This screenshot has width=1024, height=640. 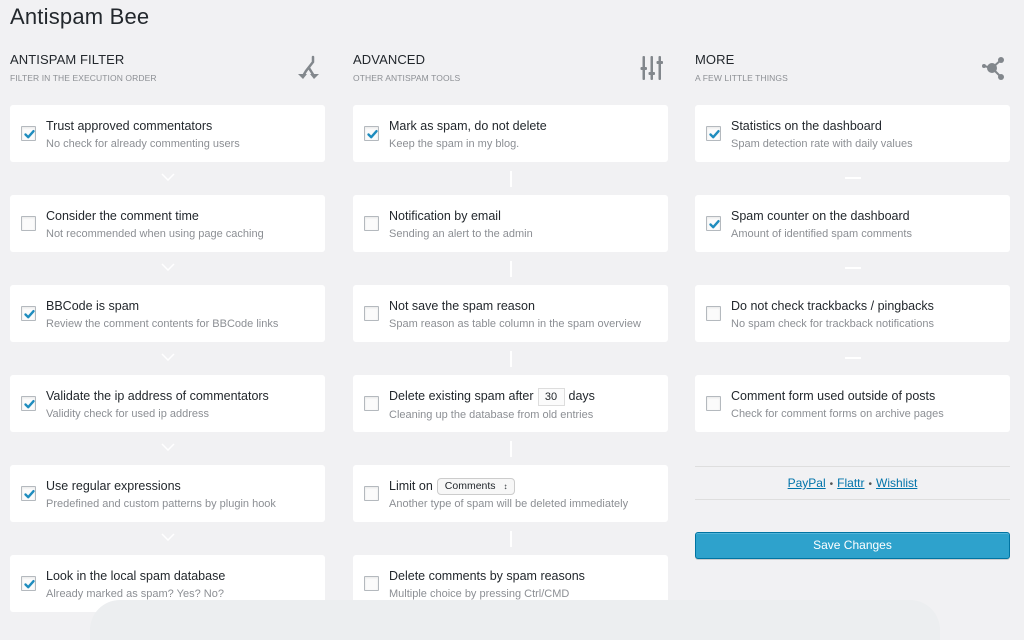 I want to click on option-title-text: Comment form used outside of posts, so click(x=833, y=396).